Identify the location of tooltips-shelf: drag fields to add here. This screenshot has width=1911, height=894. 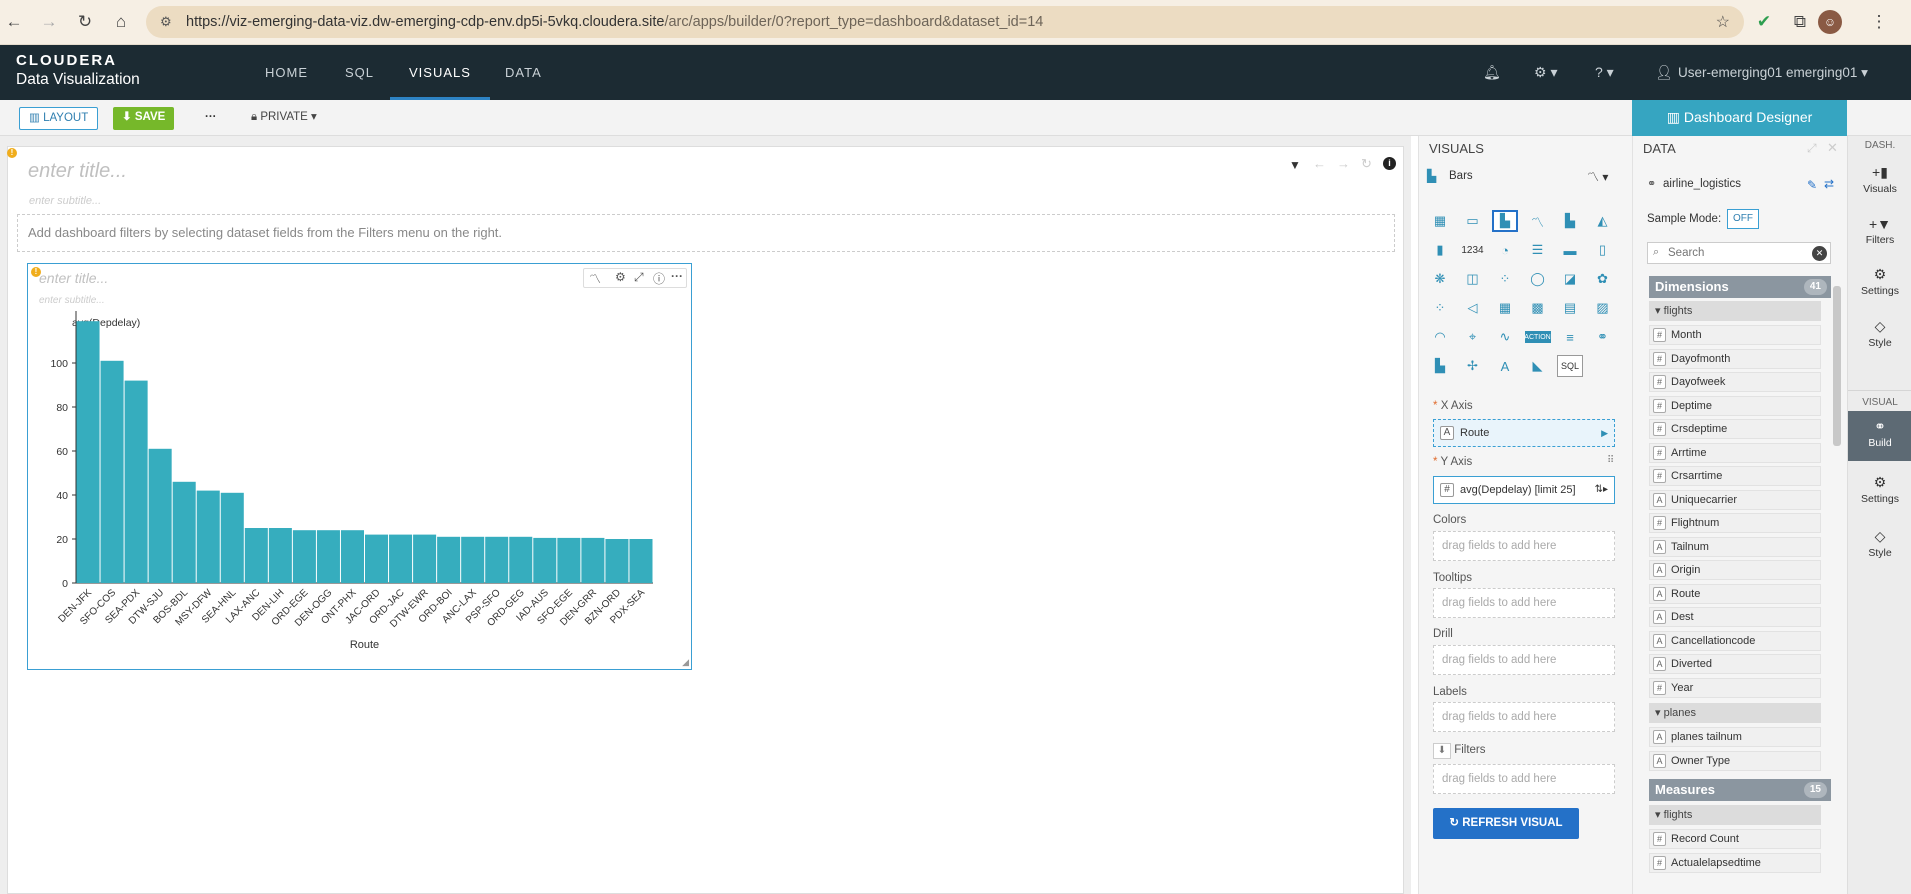
(1524, 603).